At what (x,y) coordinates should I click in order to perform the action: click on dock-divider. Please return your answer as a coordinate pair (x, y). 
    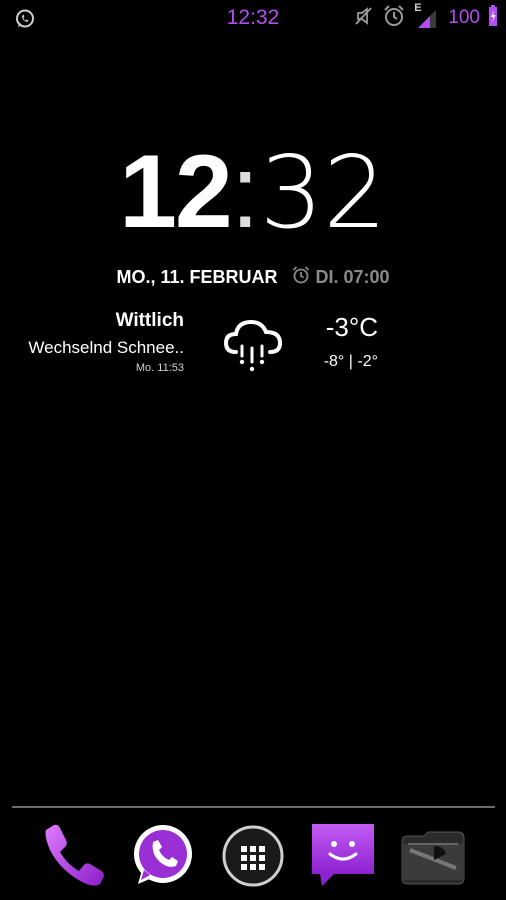
    Looking at the image, I should click on (253, 807).